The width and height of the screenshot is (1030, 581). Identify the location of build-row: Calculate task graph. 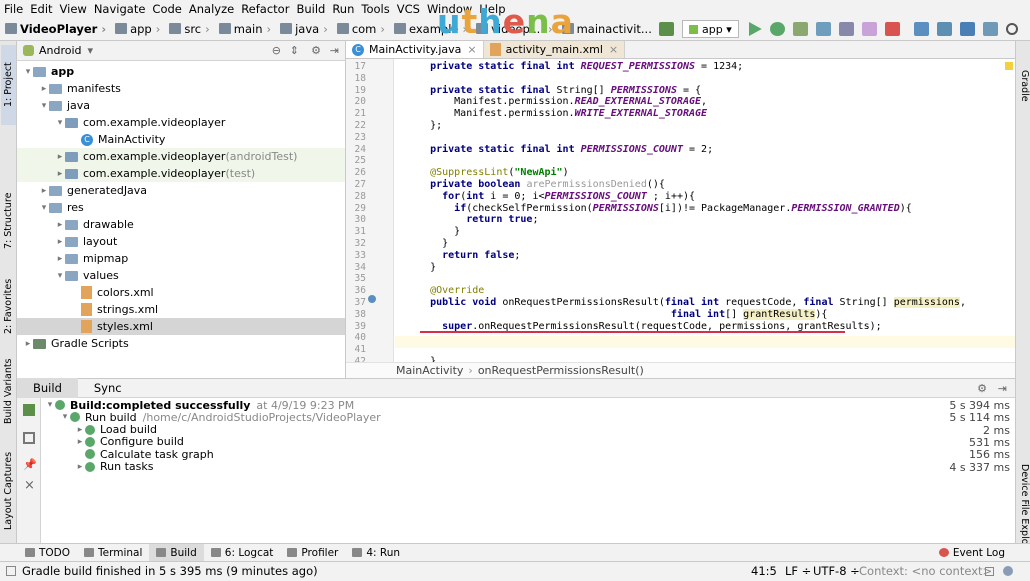
(144, 454).